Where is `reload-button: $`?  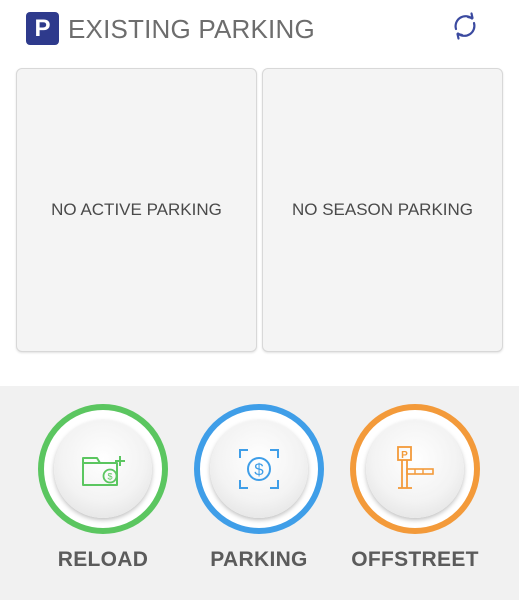
reload-button: $ is located at coordinates (103, 469).